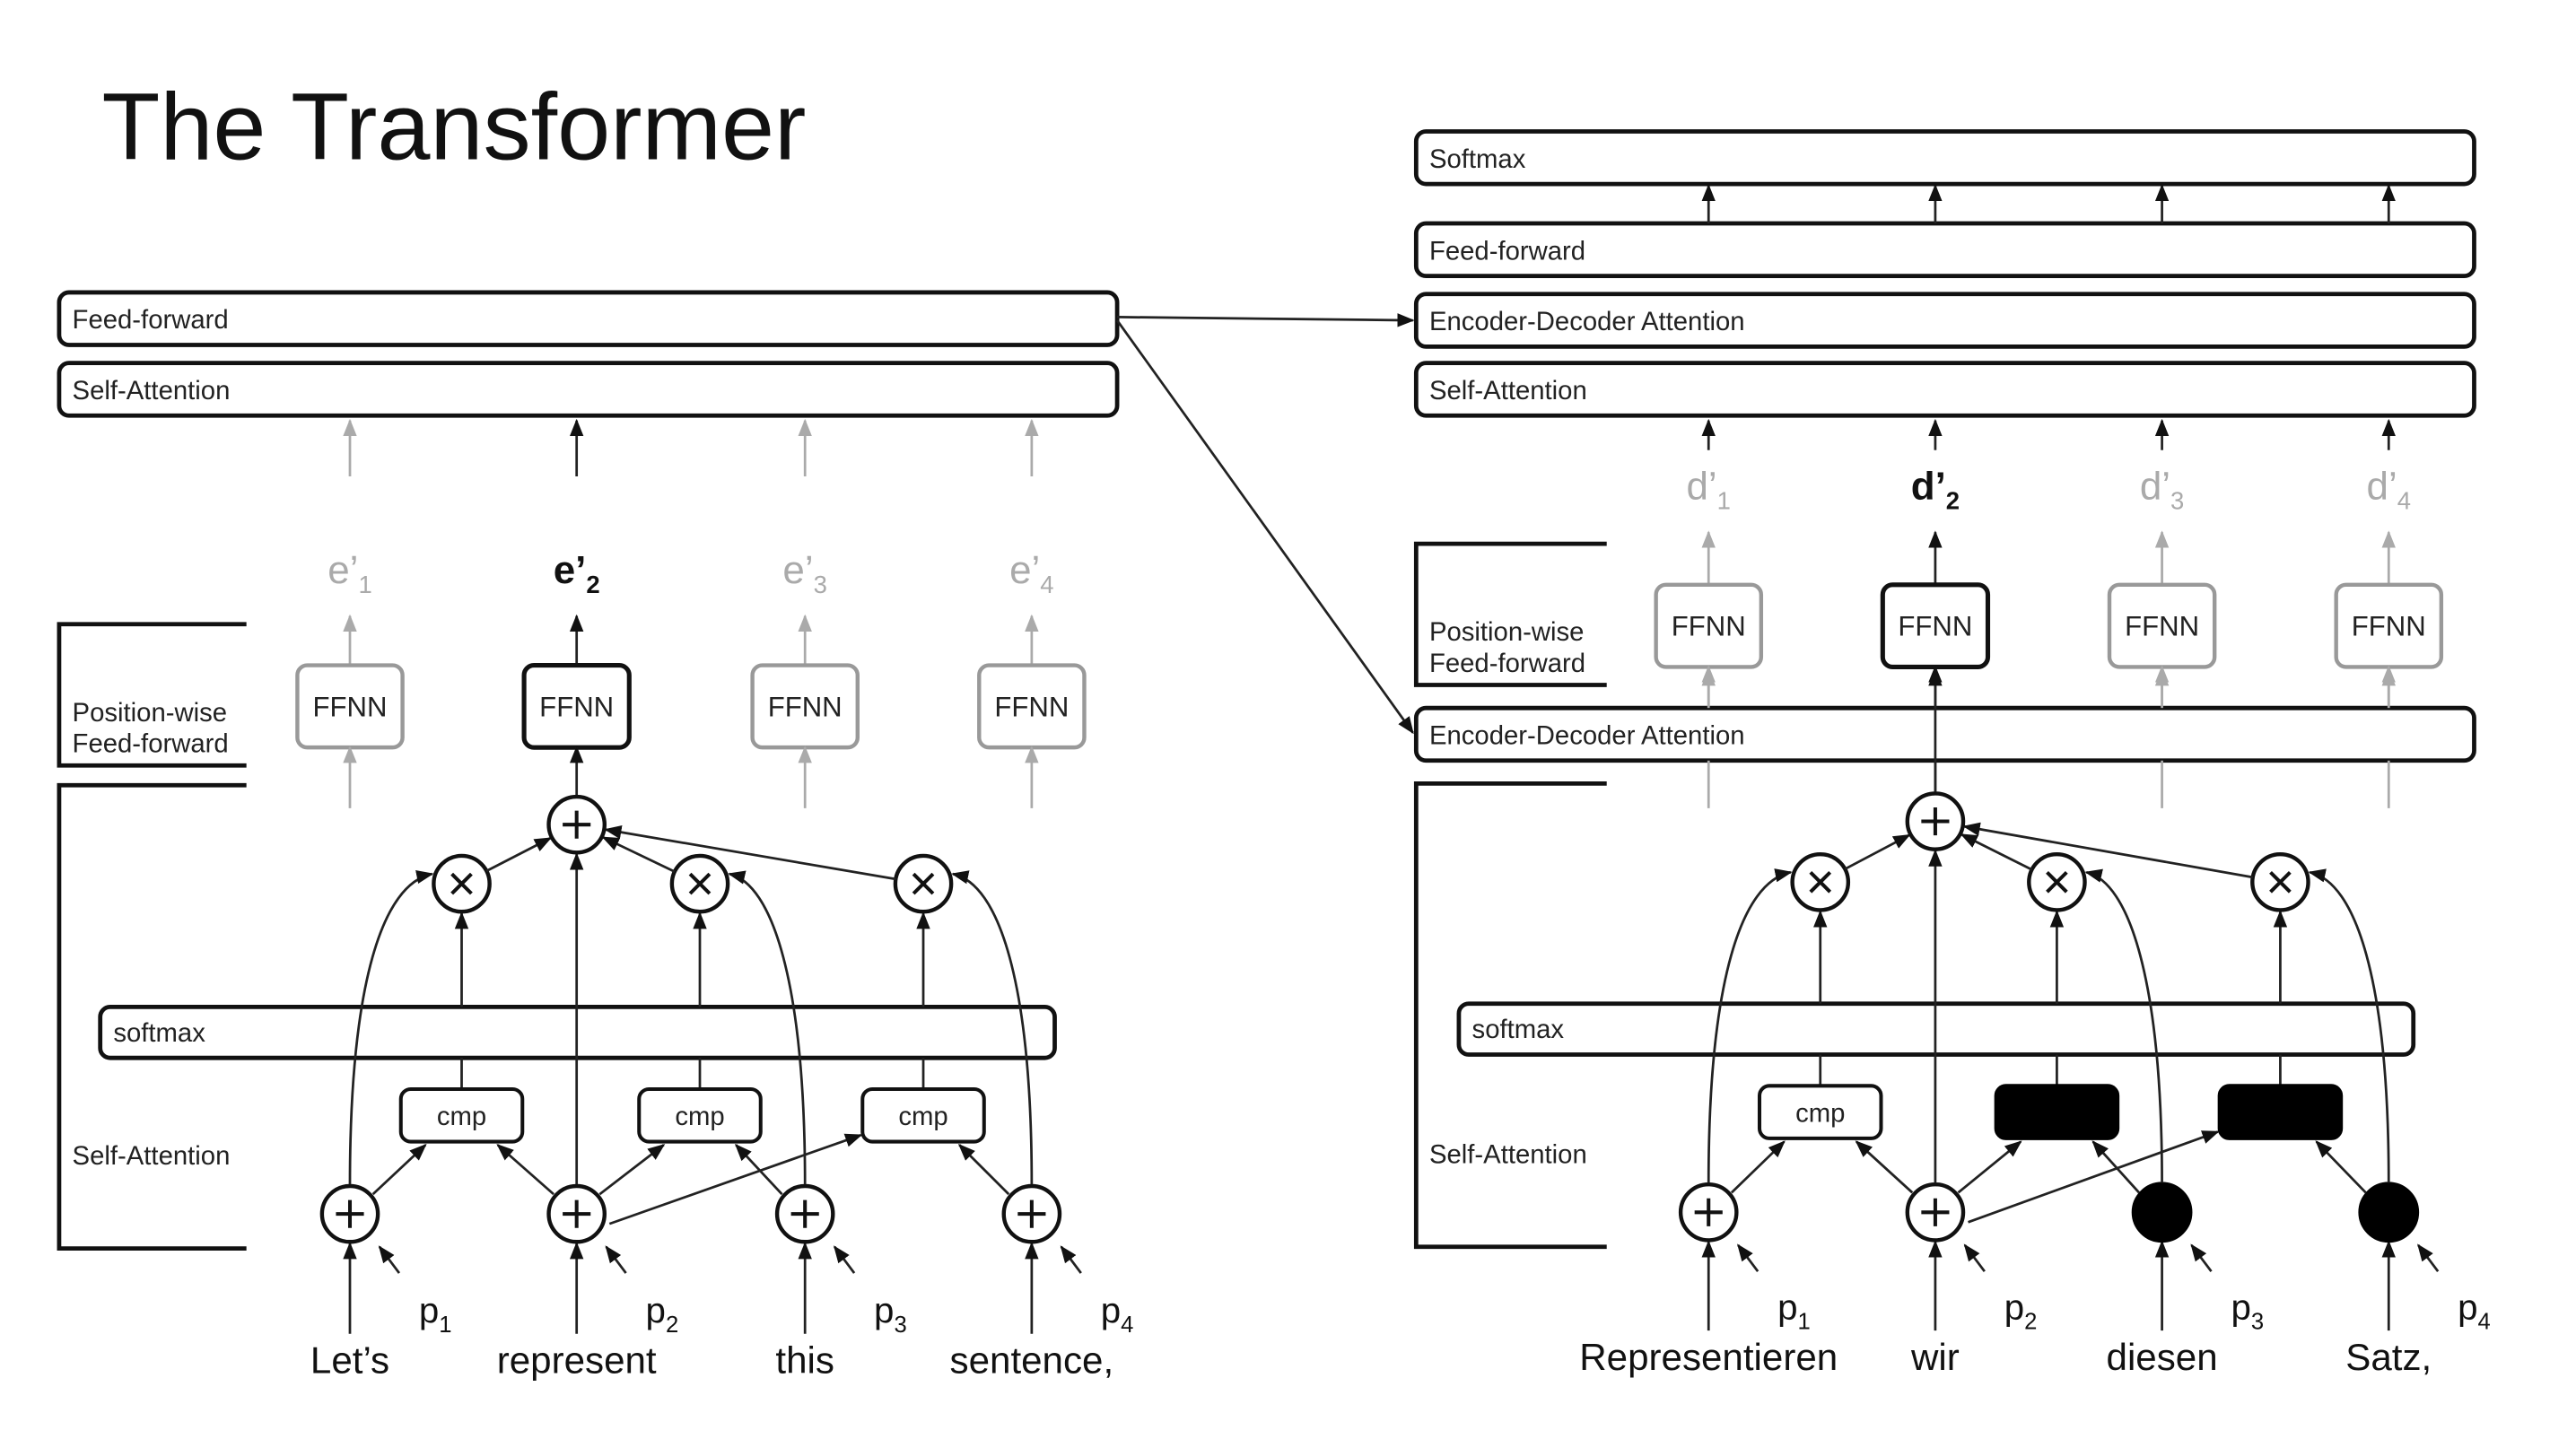  What do you see at coordinates (2412, 898) in the screenshot?
I see `decoder-column-4: d’4FFNNSatz,p4` at bounding box center [2412, 898].